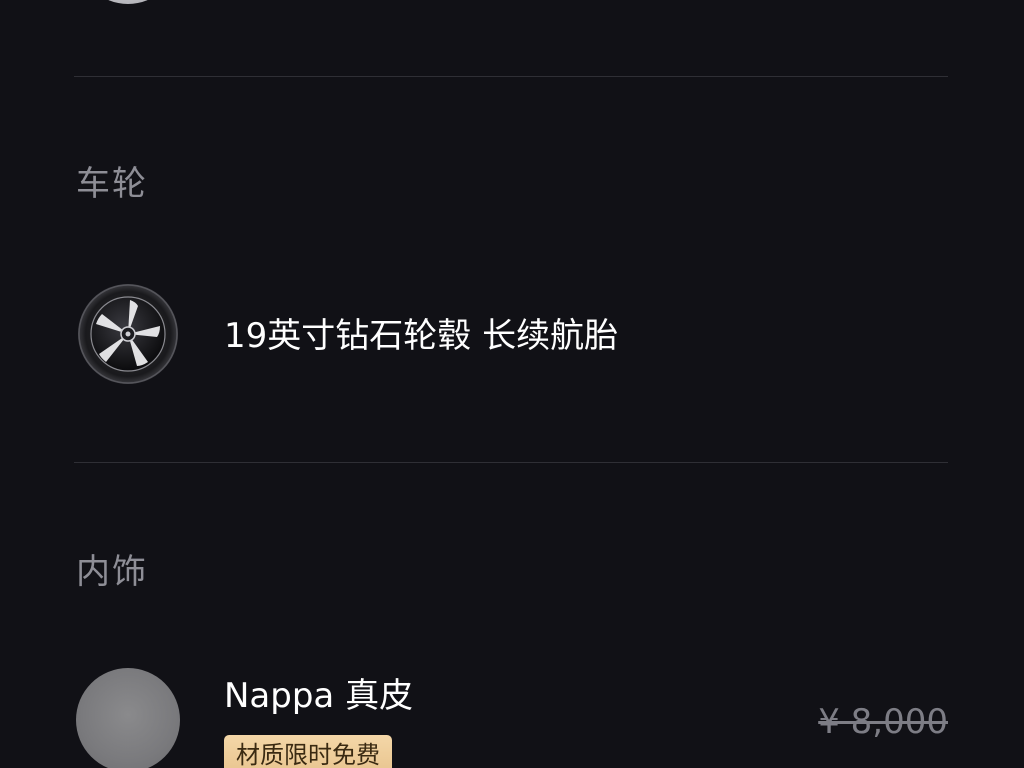 This screenshot has height=768, width=1024. I want to click on wheel-icon, so click(128, 334).